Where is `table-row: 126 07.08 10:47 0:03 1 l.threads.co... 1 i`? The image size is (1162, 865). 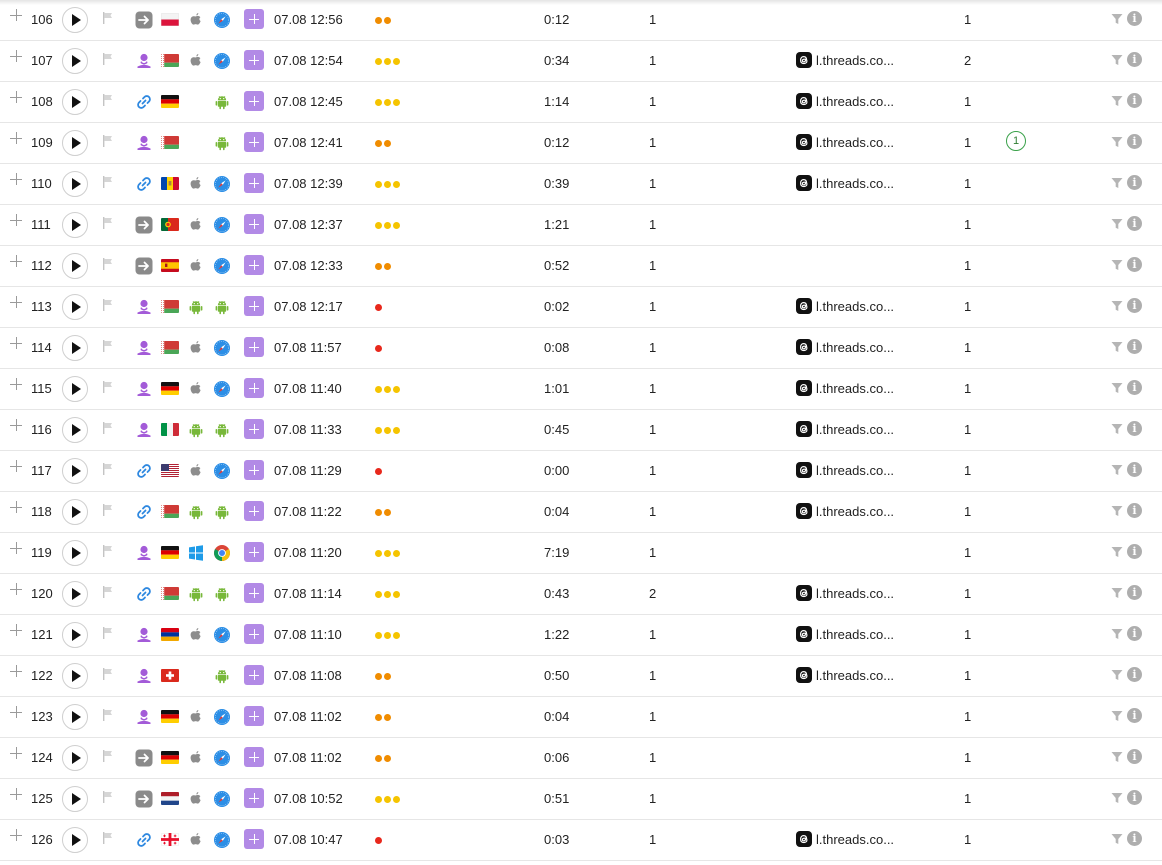 table-row: 126 07.08 10:47 0:03 1 l.threads.co... 1 i is located at coordinates (581, 840).